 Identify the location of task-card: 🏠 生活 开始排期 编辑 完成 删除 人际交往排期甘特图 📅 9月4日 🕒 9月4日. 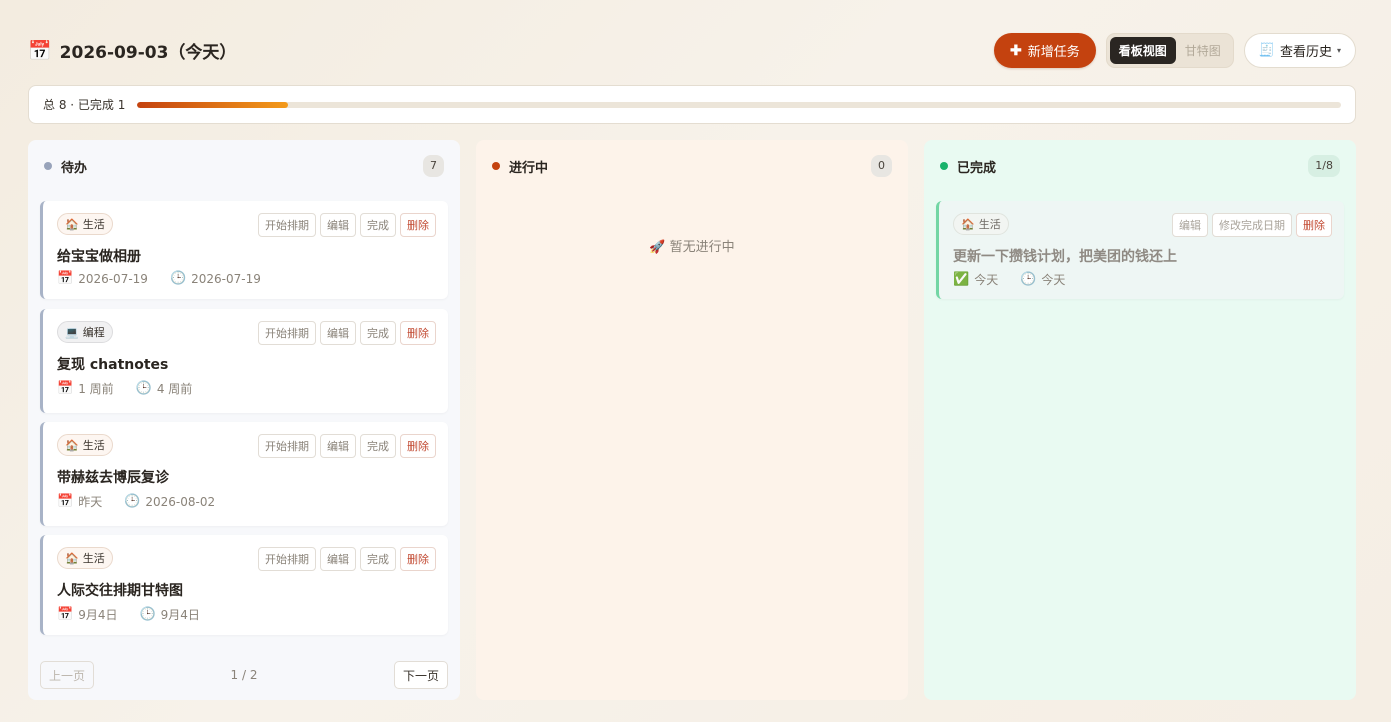
(244, 585).